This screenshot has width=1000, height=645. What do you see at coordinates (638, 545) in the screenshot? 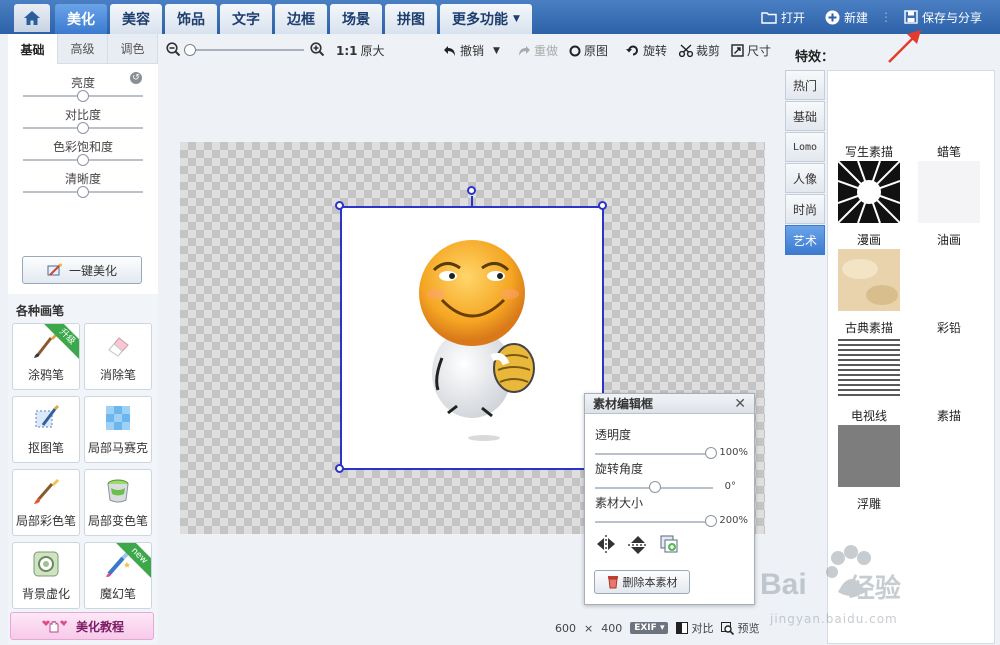
I see `flip-vertical-icon` at bounding box center [638, 545].